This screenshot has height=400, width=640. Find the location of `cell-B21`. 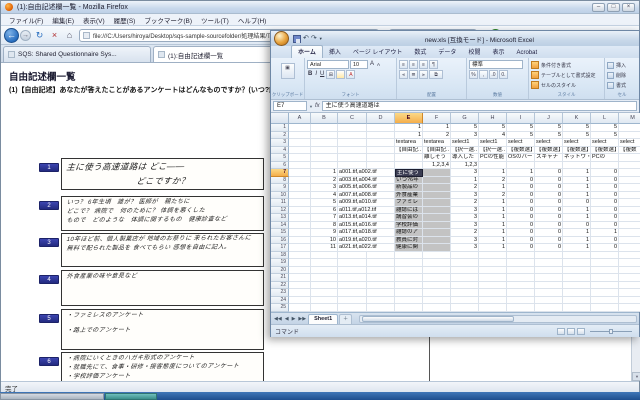

cell-B21 is located at coordinates (324, 278).